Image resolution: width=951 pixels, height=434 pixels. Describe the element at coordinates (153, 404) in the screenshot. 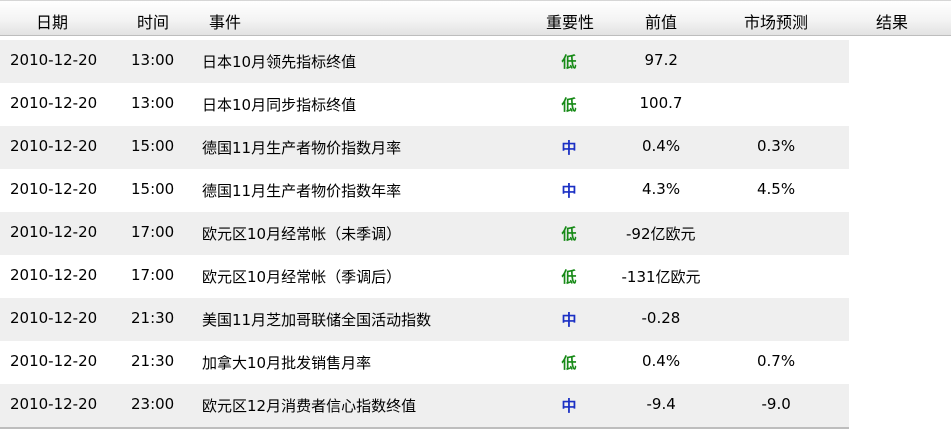

I see `cell-time: 23:00` at that location.